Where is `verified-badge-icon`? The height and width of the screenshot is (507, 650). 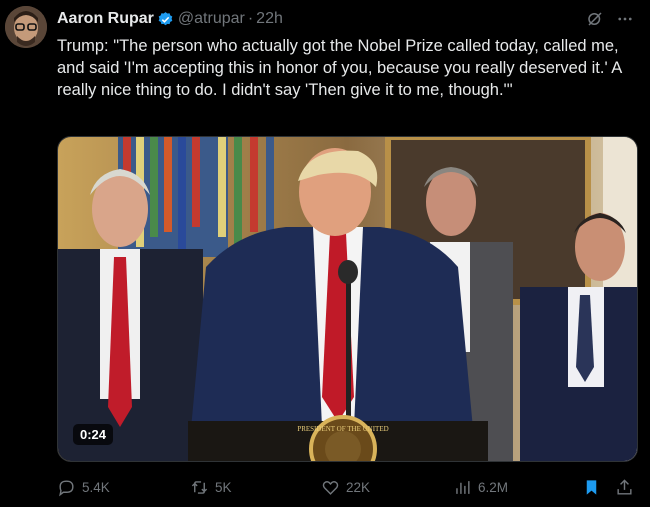 verified-badge-icon is located at coordinates (165, 18).